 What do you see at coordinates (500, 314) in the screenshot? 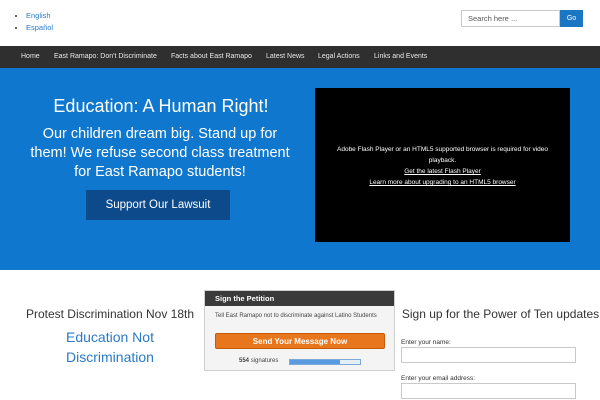
I see `signup-title: Sign up for the Power of Ten updates` at bounding box center [500, 314].